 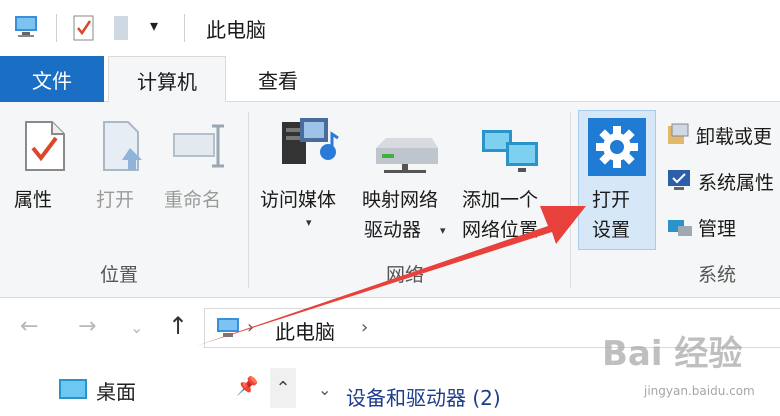 I want to click on this-pc-address-icon, so click(x=229, y=330).